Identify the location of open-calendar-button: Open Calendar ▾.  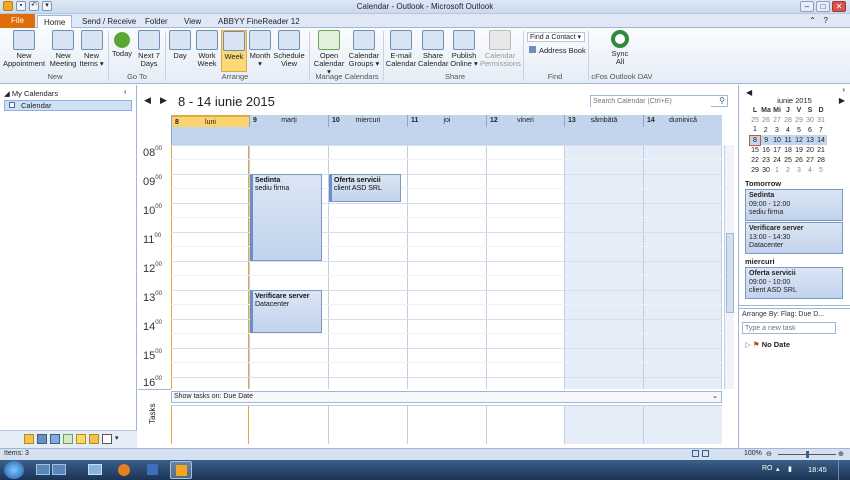
(329, 53).